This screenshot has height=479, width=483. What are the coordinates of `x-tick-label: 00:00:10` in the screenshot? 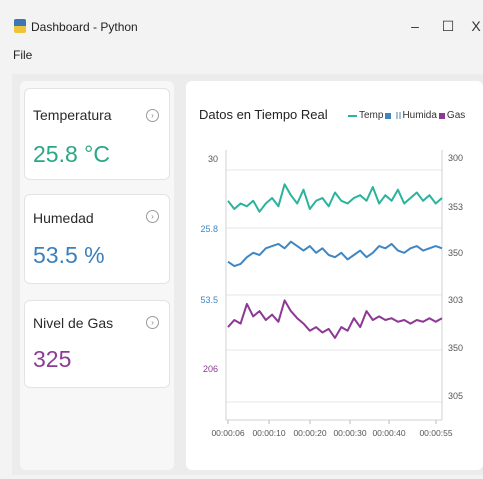 It's located at (268, 433).